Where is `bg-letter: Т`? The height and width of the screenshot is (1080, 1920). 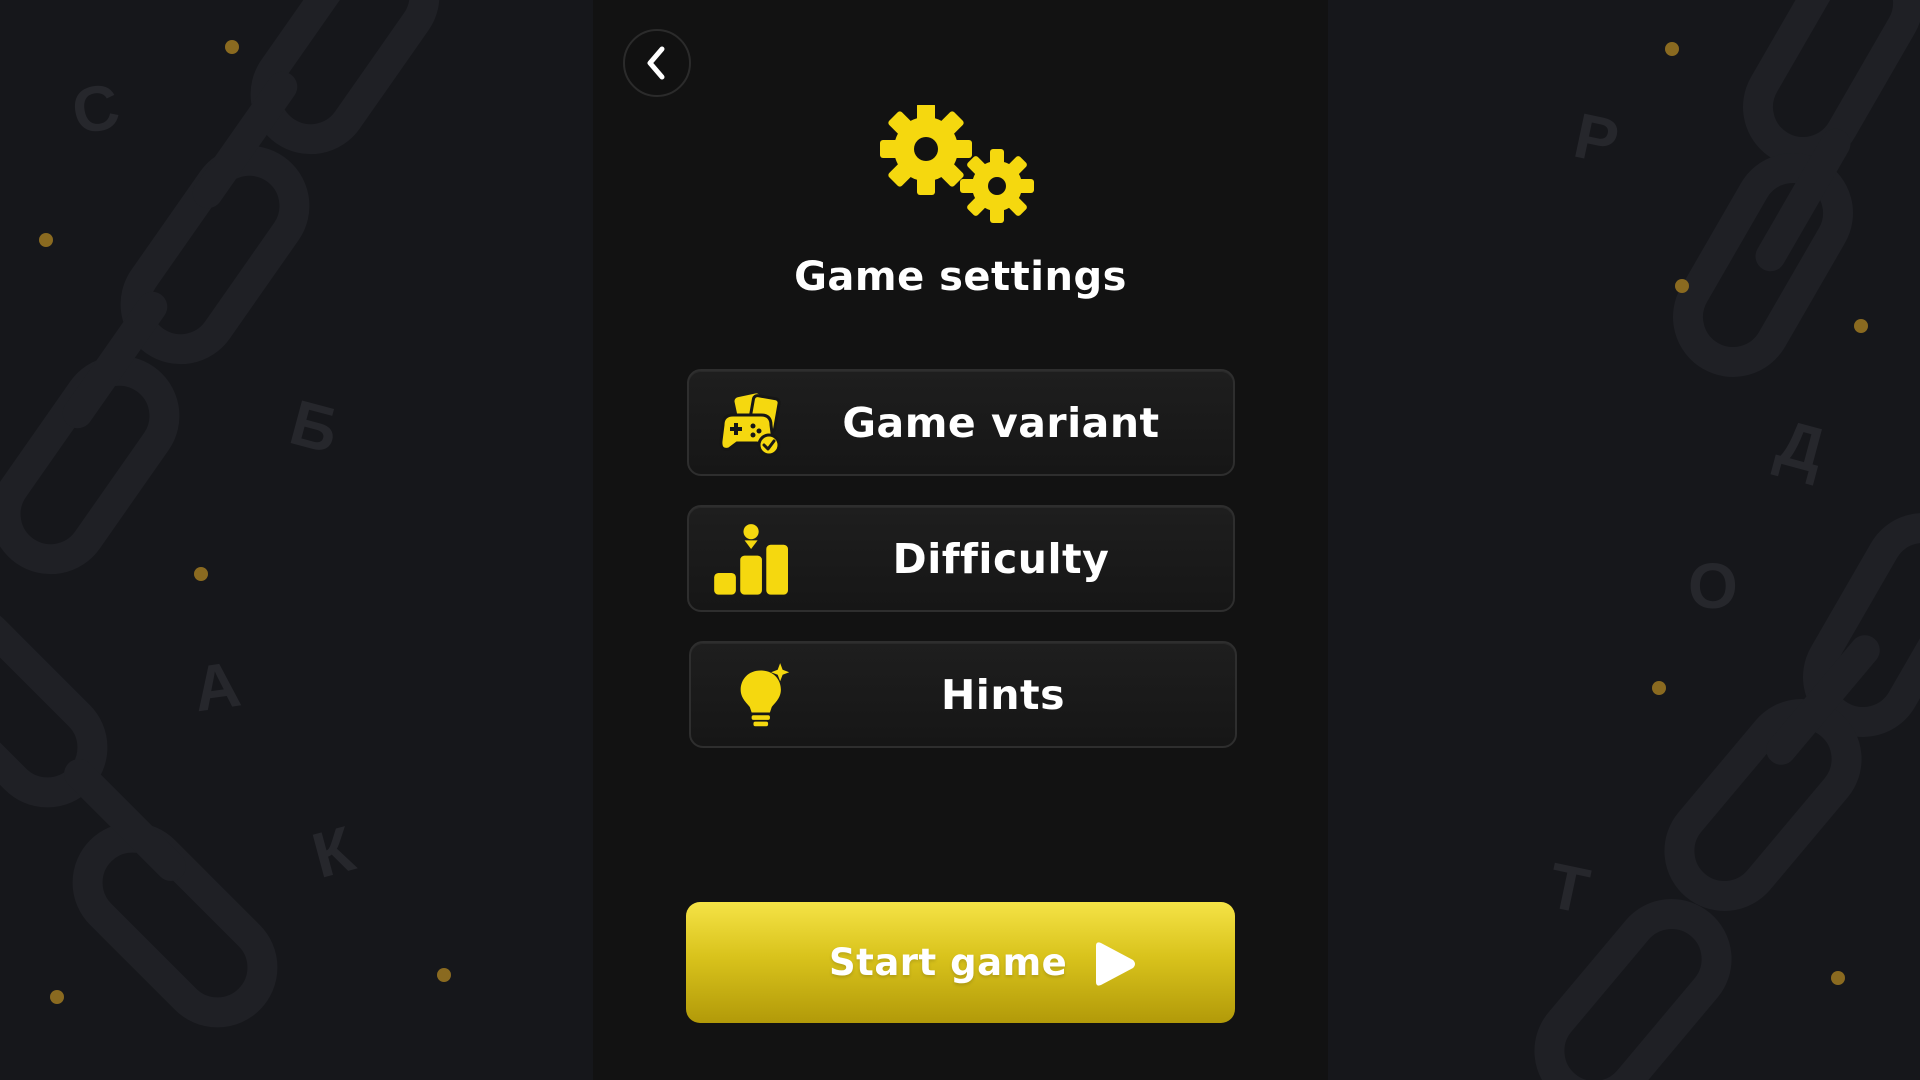 bg-letter: Т is located at coordinates (1568, 888).